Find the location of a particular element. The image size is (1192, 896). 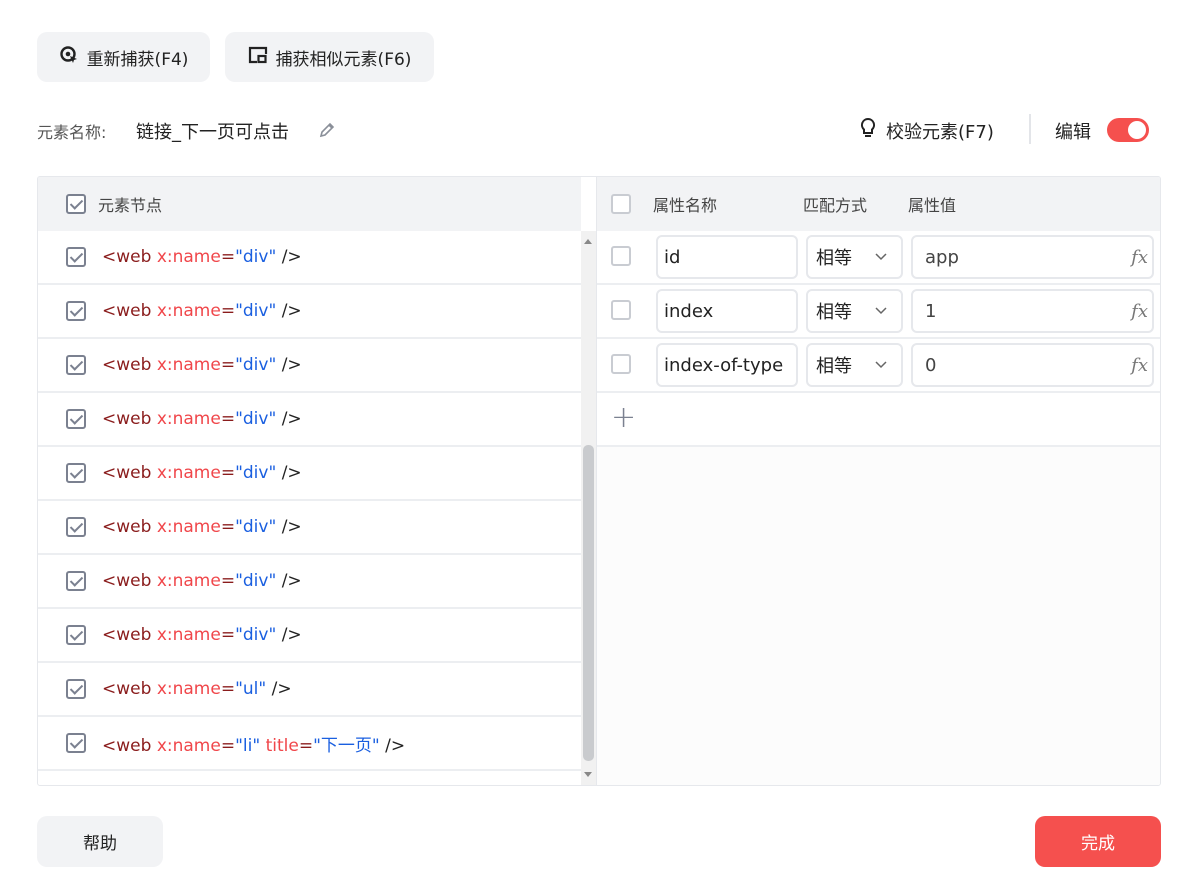

header-attr-name: 属性名称 is located at coordinates (685, 205).